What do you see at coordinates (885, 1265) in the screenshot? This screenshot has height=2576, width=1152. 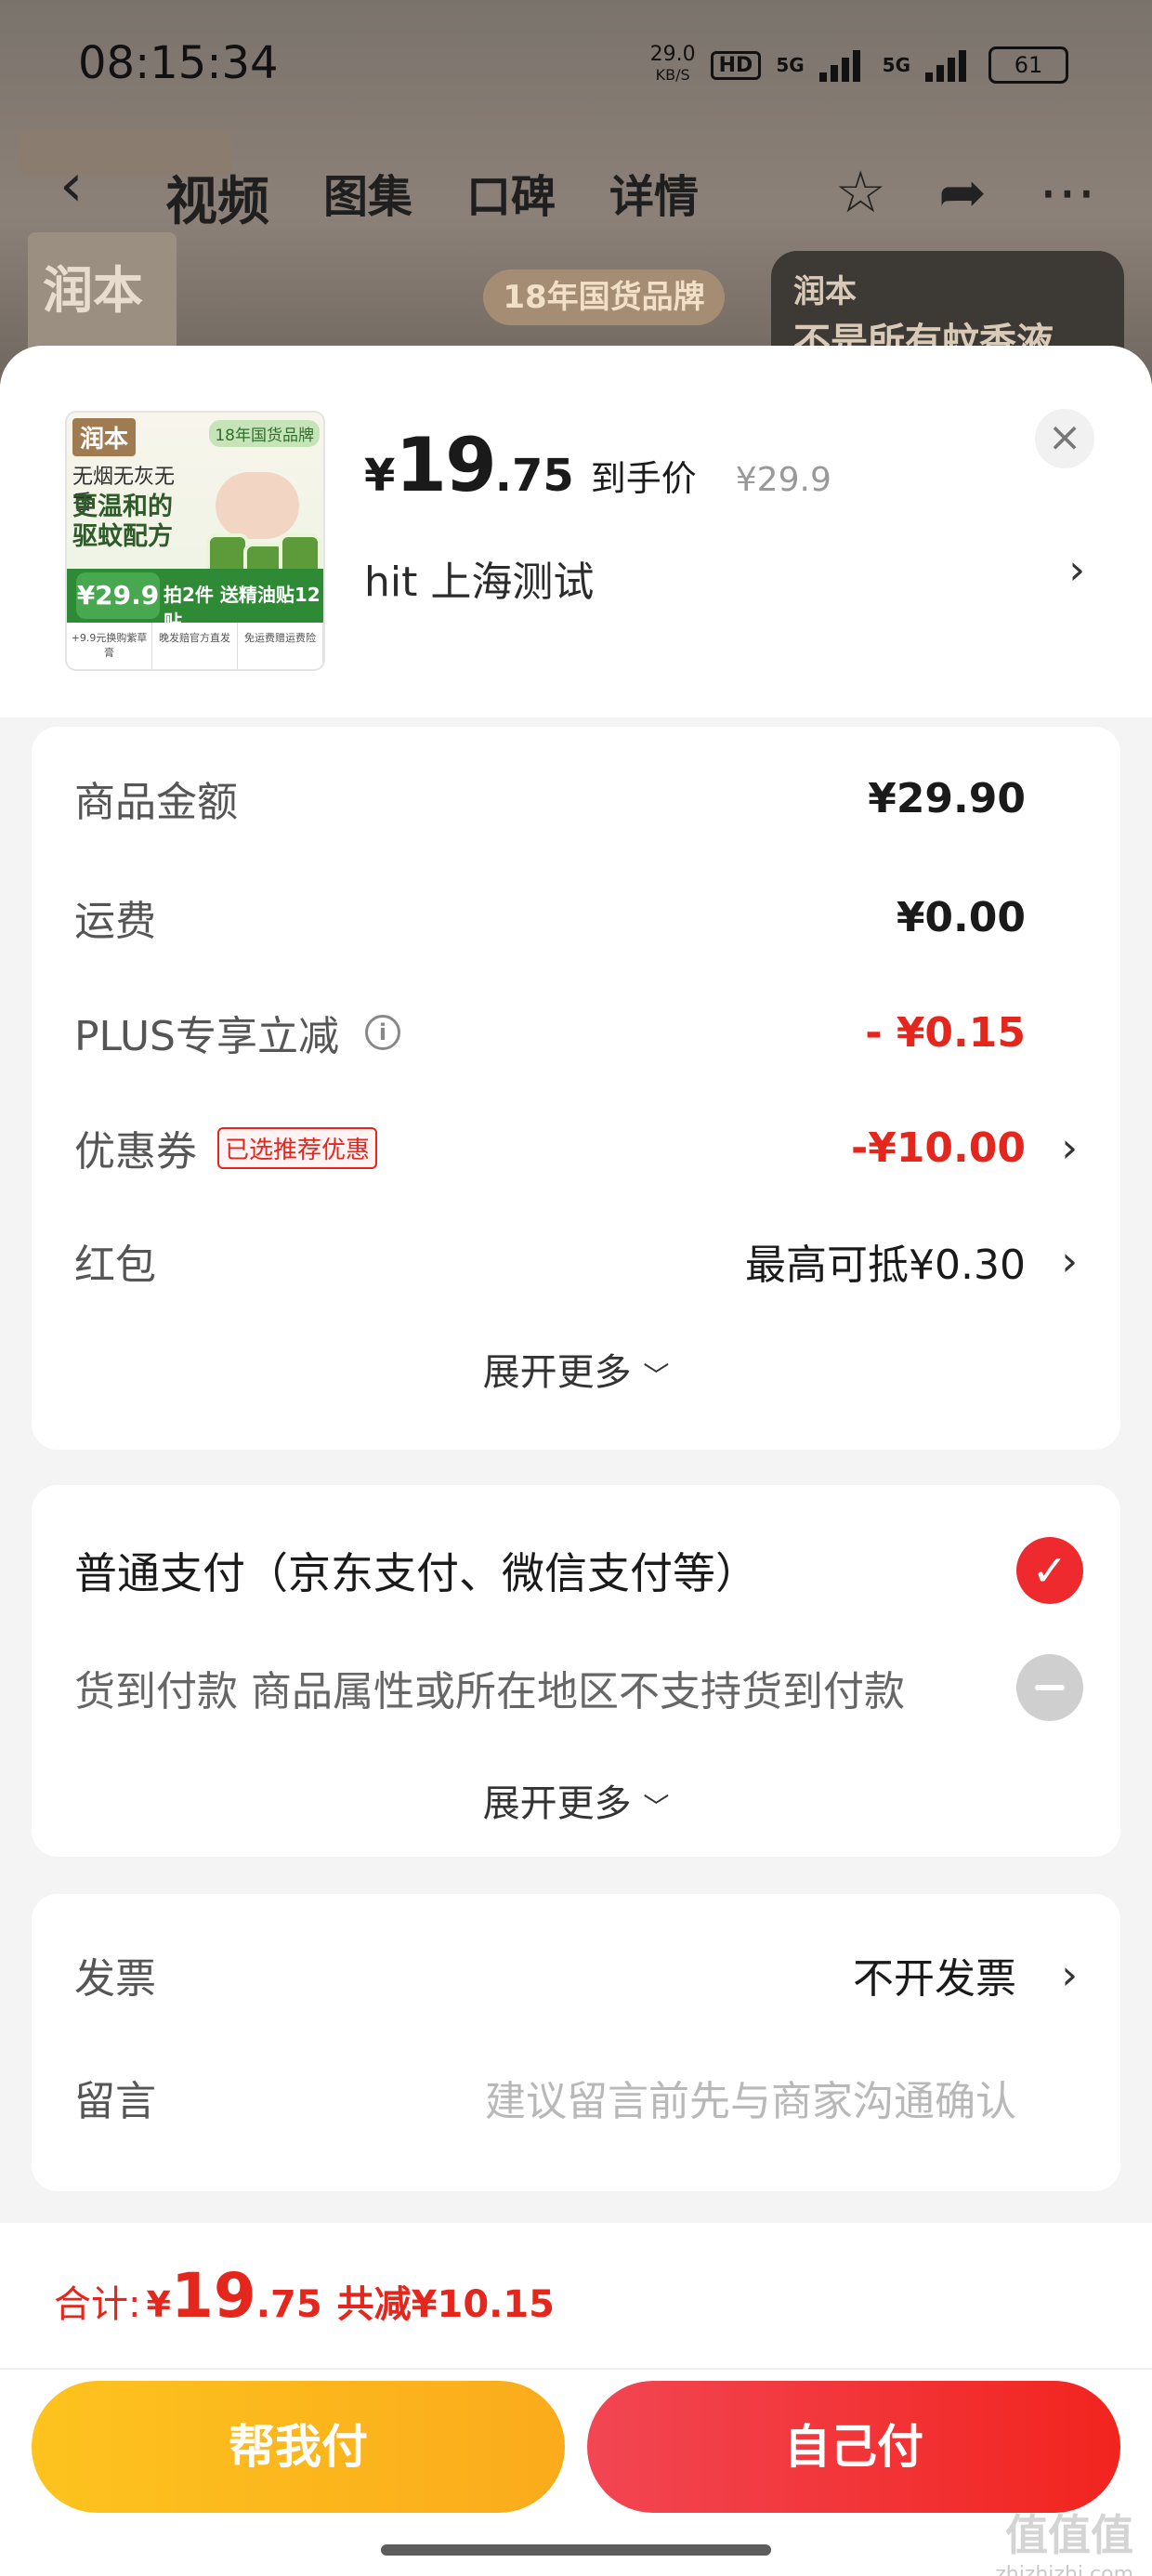 I see `row-value: 最高可抵¥0.30` at bounding box center [885, 1265].